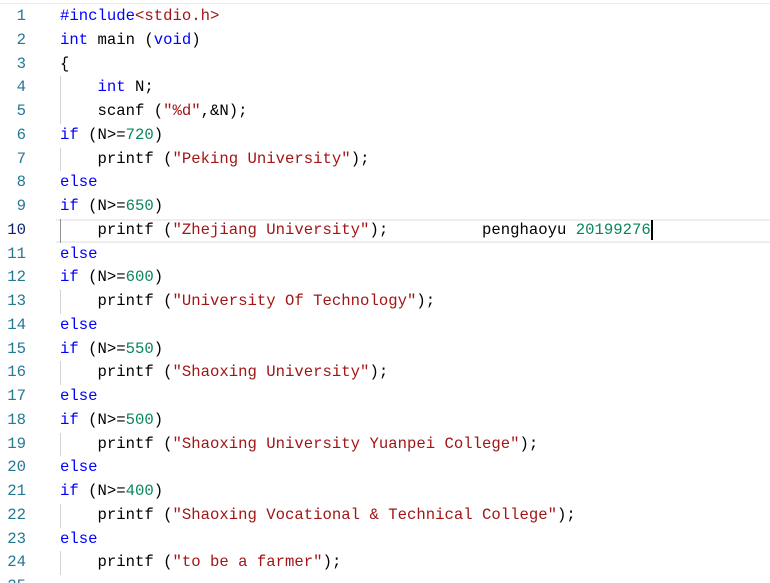  I want to click on editor-line: 17 else, so click(385, 397).